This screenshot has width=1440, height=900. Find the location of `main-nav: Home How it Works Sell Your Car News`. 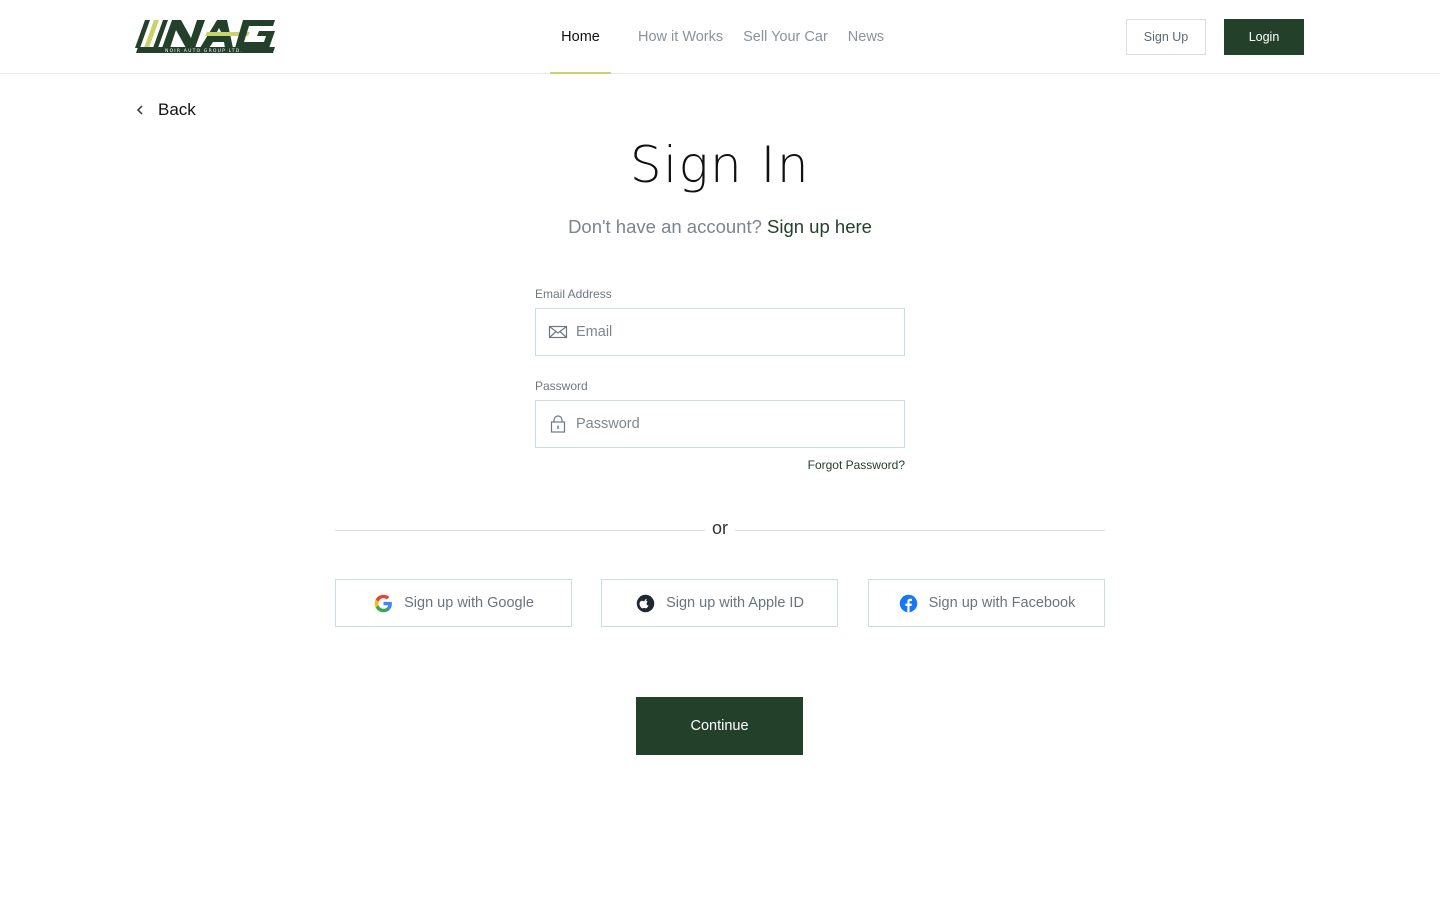

main-nav: Home How it Works Sell Your Car News is located at coordinates (717, 37).